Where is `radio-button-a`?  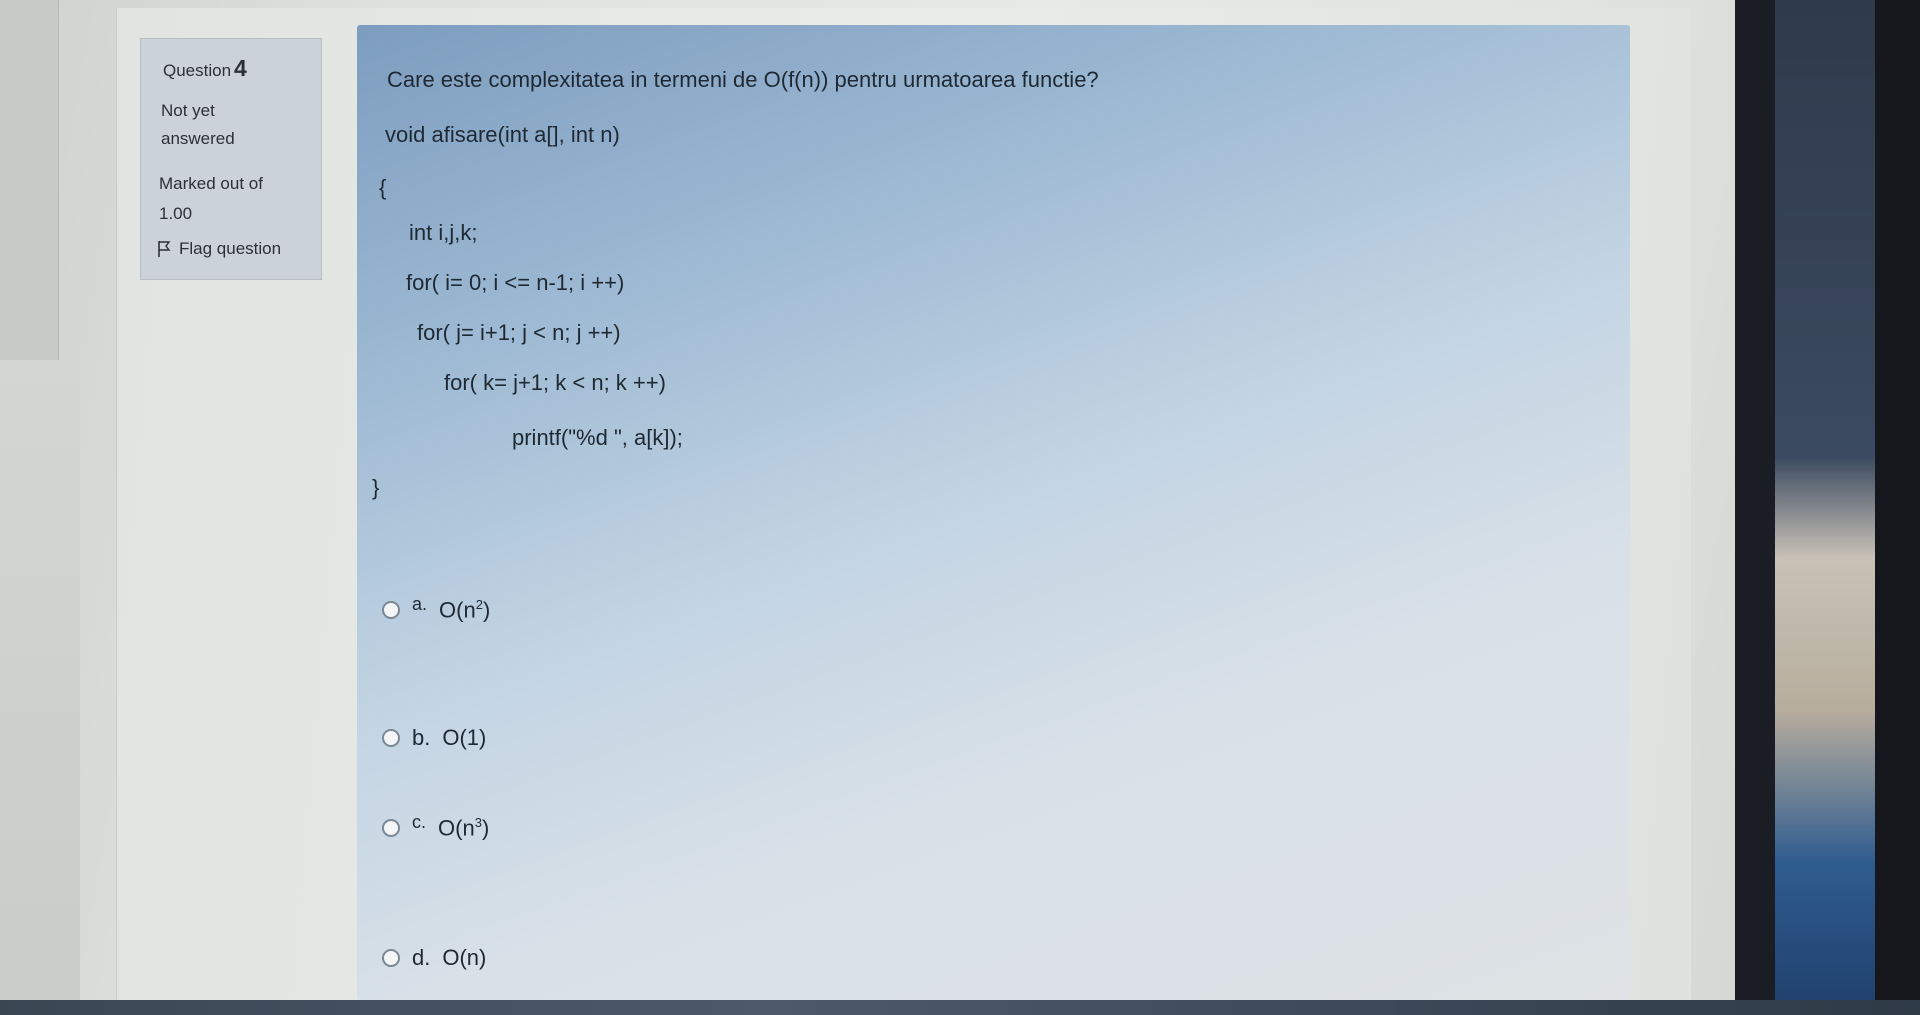 radio-button-a is located at coordinates (391, 610).